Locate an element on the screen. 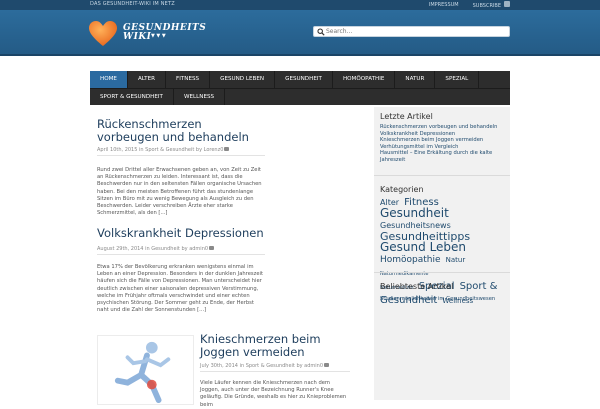 The width and height of the screenshot is (600, 409). search-input is located at coordinates (416, 31).